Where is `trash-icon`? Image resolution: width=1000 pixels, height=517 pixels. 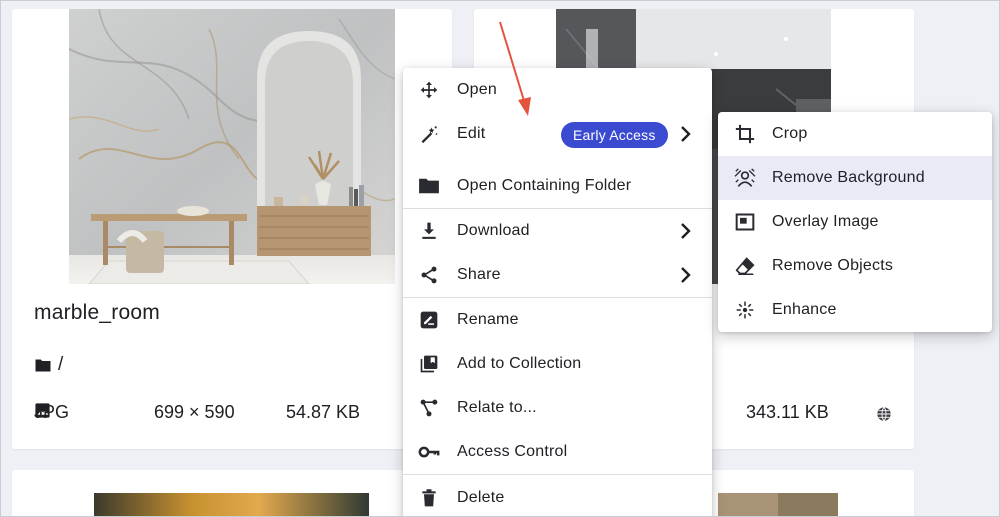 trash-icon is located at coordinates (429, 498).